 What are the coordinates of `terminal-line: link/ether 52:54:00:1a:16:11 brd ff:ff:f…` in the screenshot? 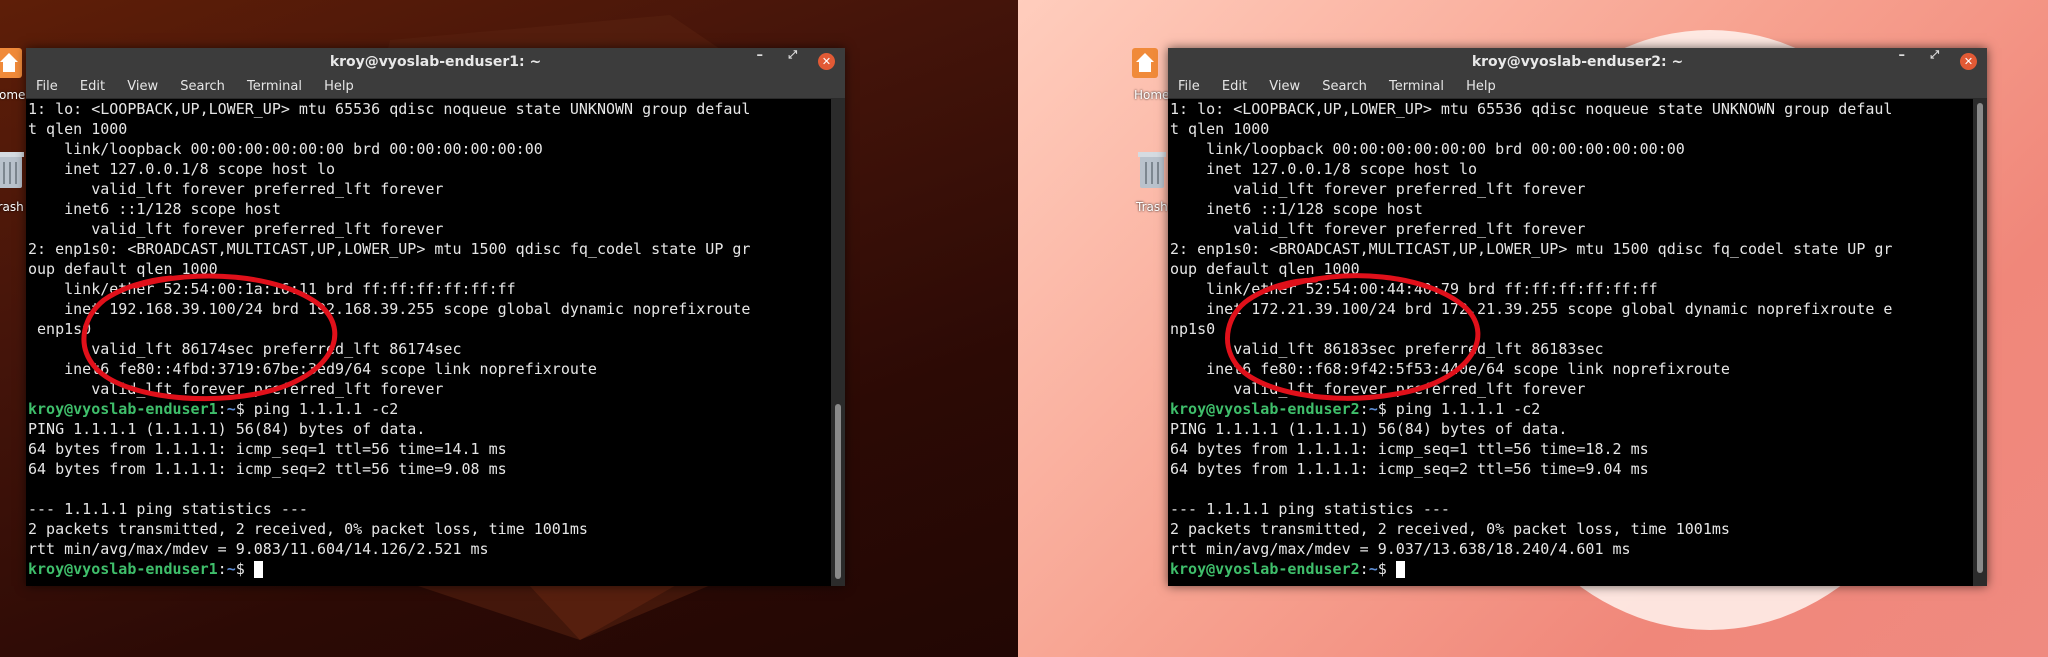 It's located at (272, 289).